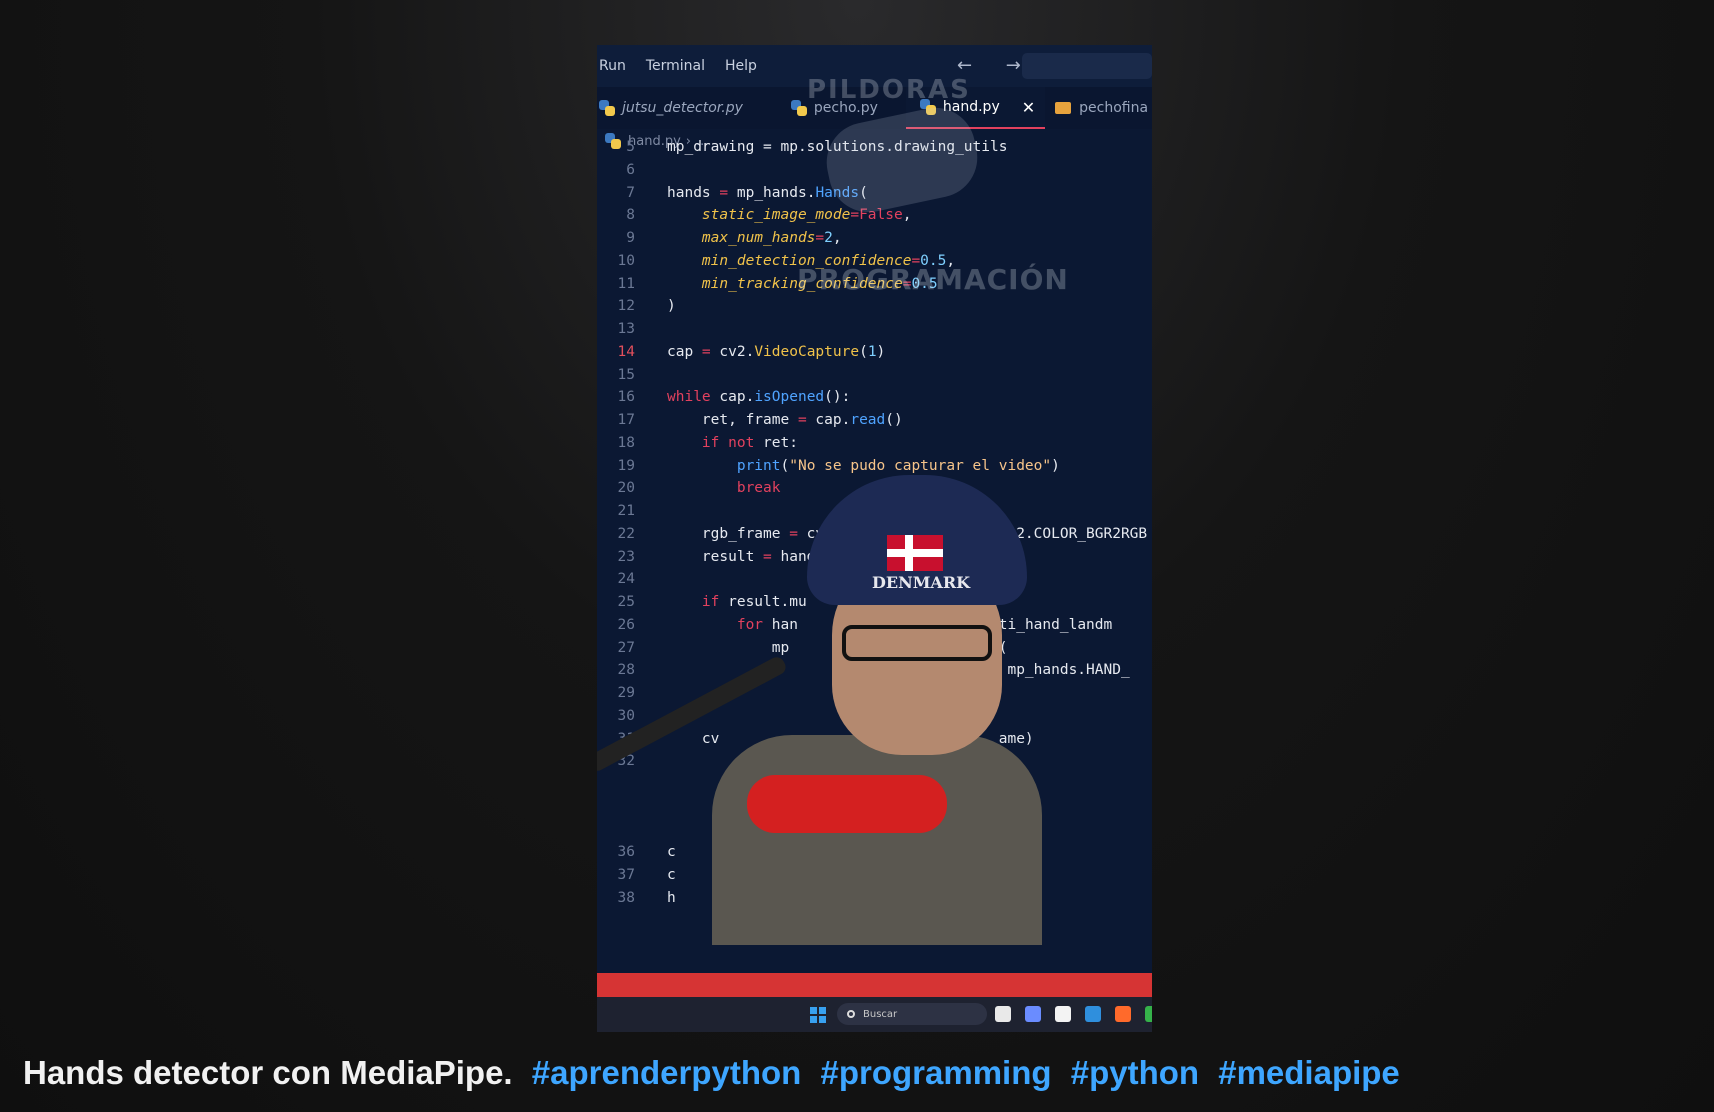 This screenshot has height=1112, width=1714. Describe the element at coordinates (626, 488) in the screenshot. I see `line-number: 20` at that location.